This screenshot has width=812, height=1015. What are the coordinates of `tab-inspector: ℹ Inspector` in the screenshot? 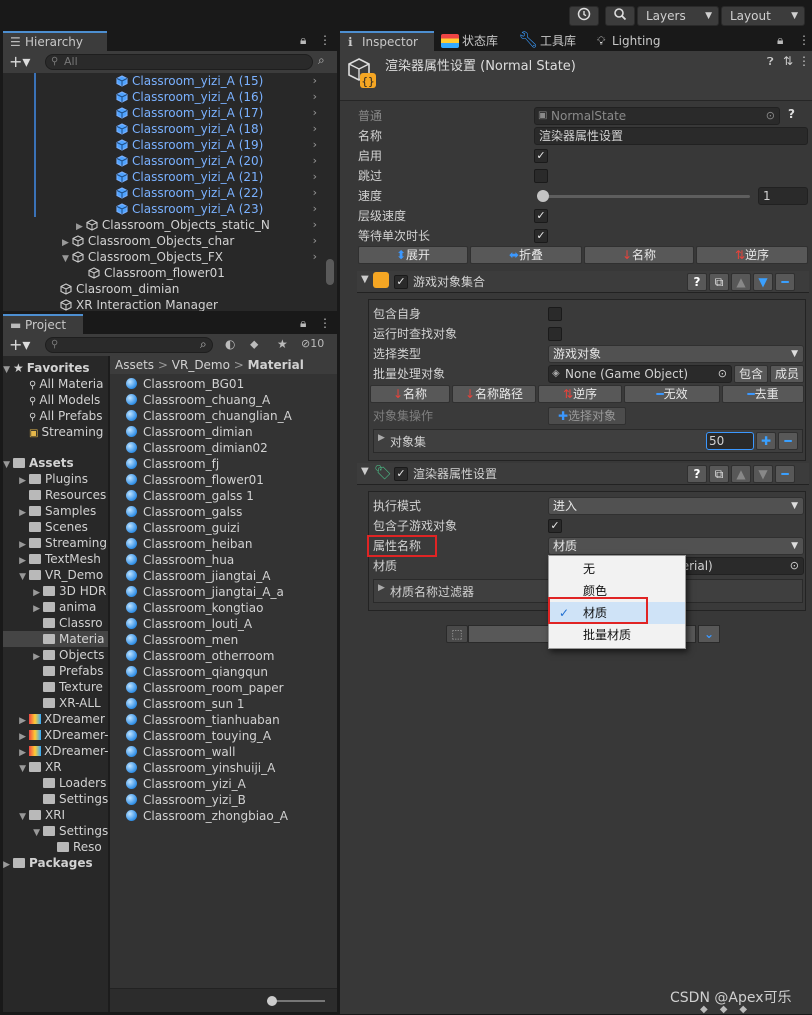 It's located at (387, 41).